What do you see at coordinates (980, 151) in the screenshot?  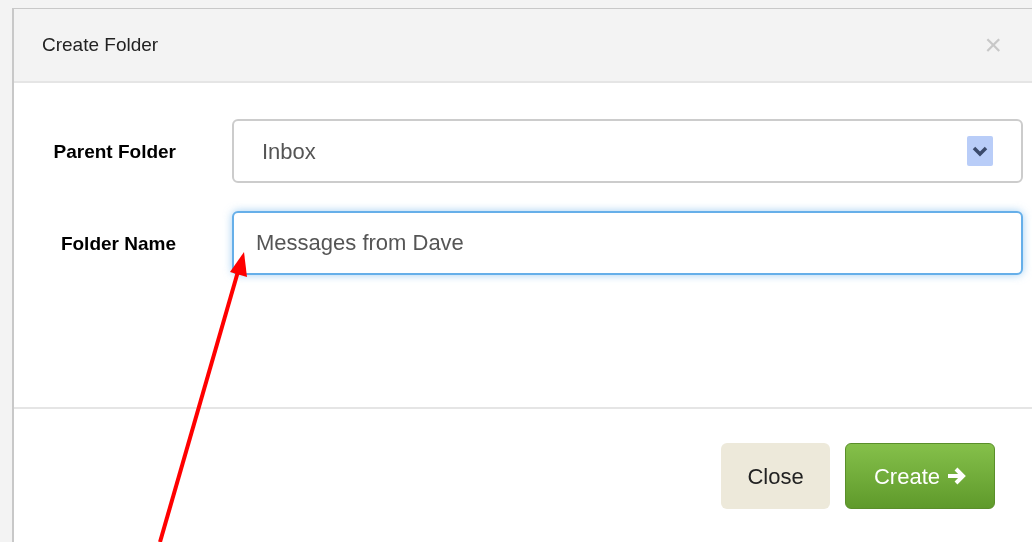 I see `chevron-down-icon` at bounding box center [980, 151].